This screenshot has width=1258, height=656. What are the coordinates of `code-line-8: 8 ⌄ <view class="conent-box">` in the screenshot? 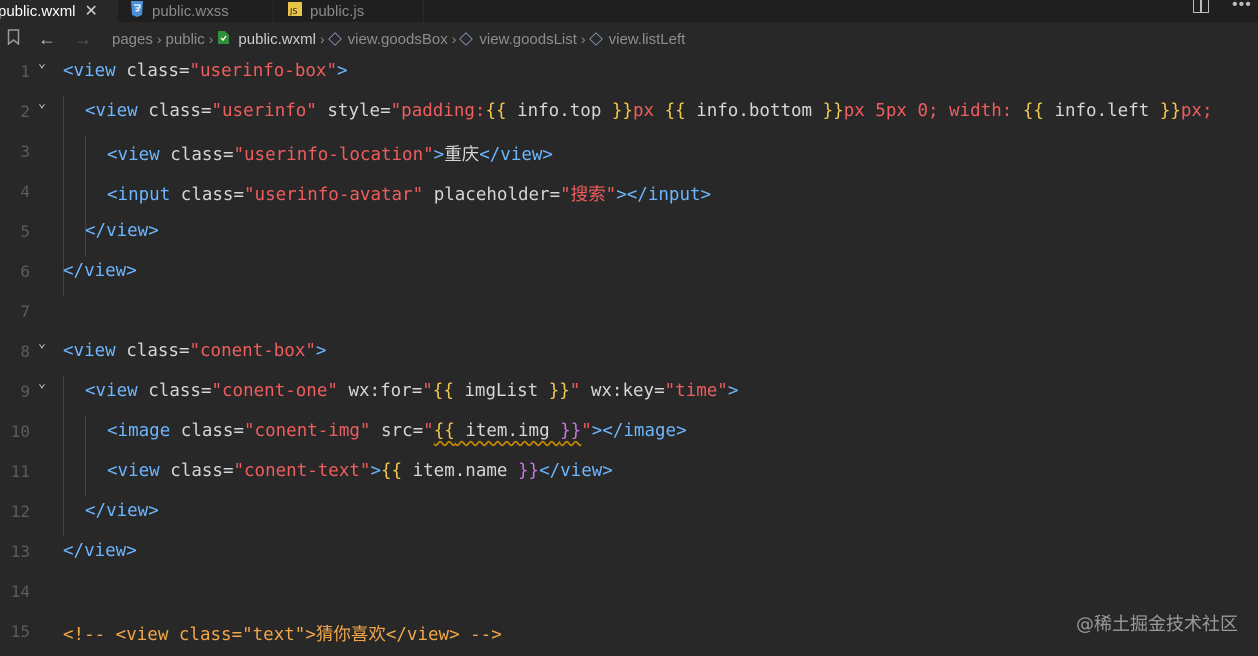 It's located at (629, 356).